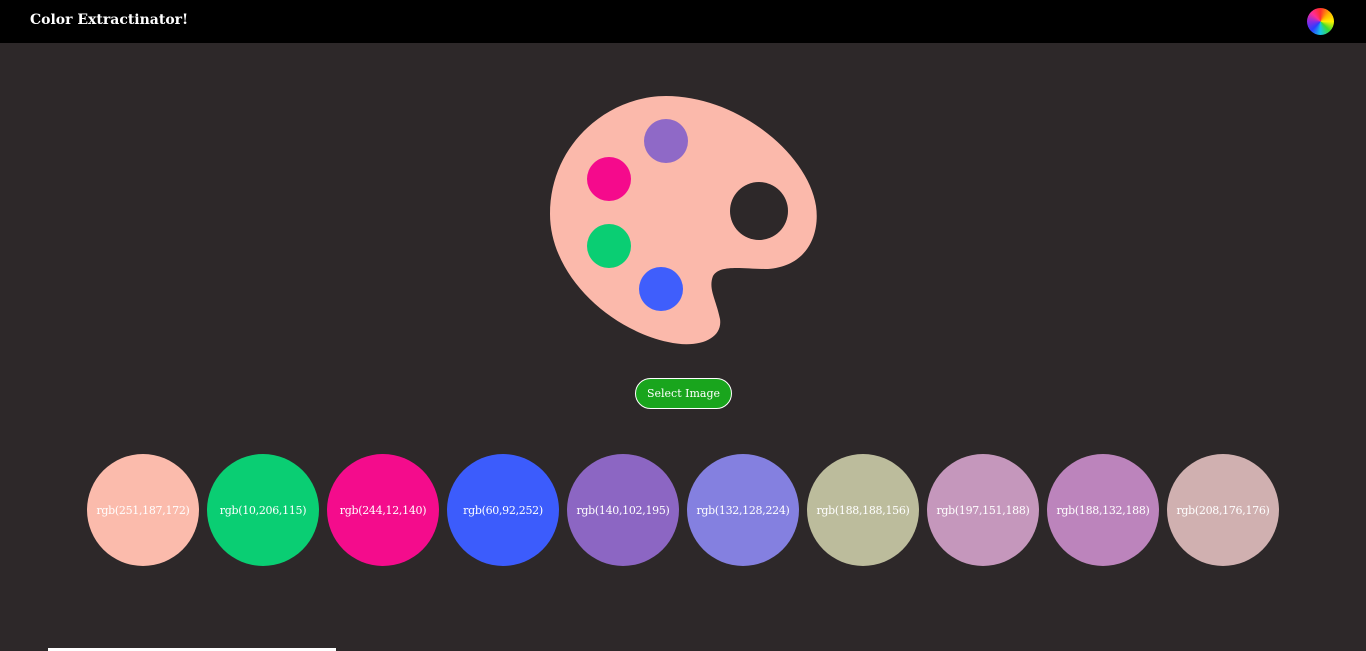 The width and height of the screenshot is (1366, 651). I want to click on selected-image, so click(683, 220).